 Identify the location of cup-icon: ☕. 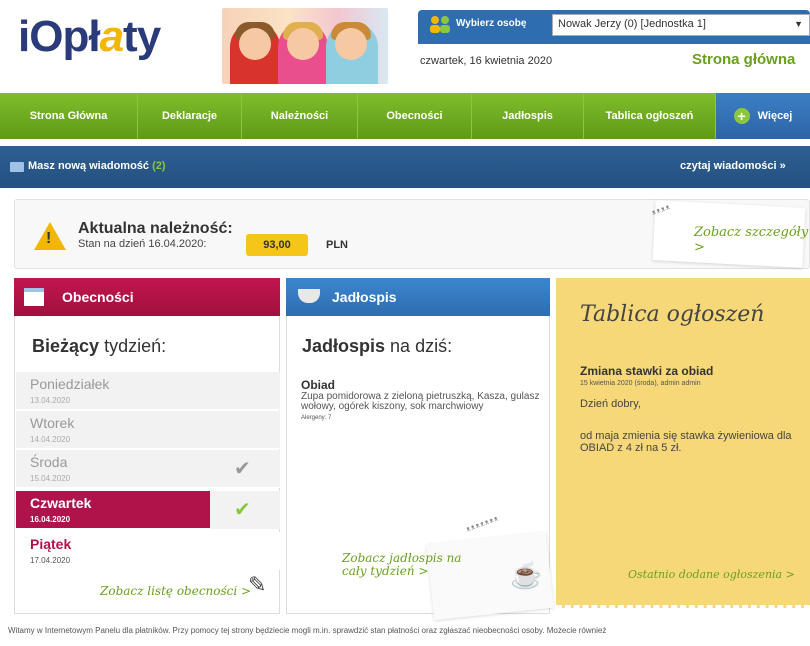
(526, 575).